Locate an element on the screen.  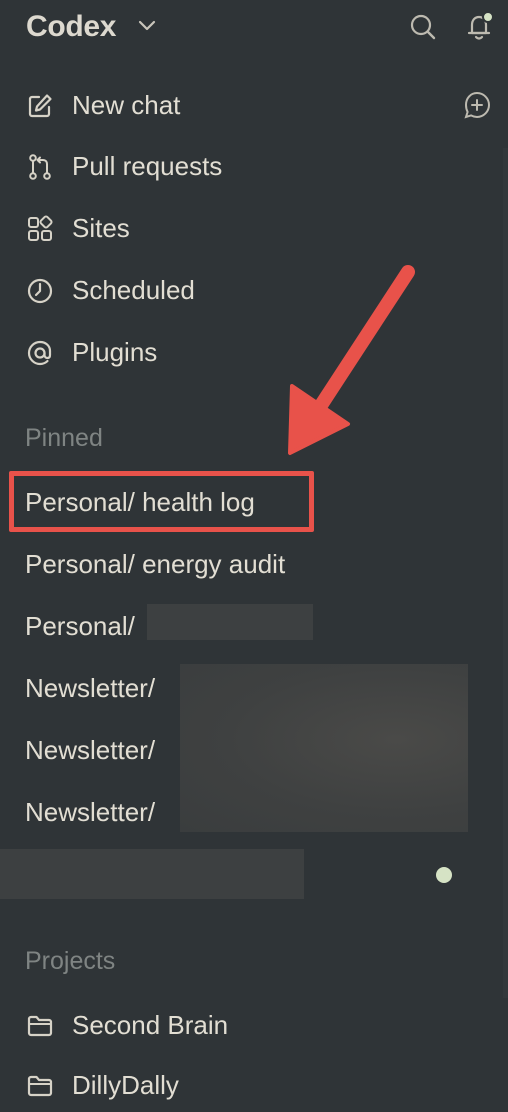
nav-item-scheduled: Scheduled is located at coordinates (254, 291).